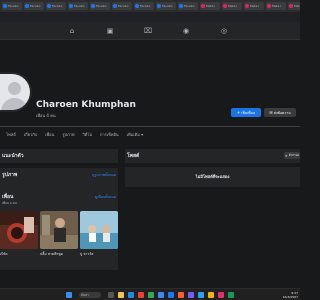 This screenshot has width=320, height=300. Describe the element at coordinates (87, 135) in the screenshot. I see `tab-videos: วิดีโอ` at that location.